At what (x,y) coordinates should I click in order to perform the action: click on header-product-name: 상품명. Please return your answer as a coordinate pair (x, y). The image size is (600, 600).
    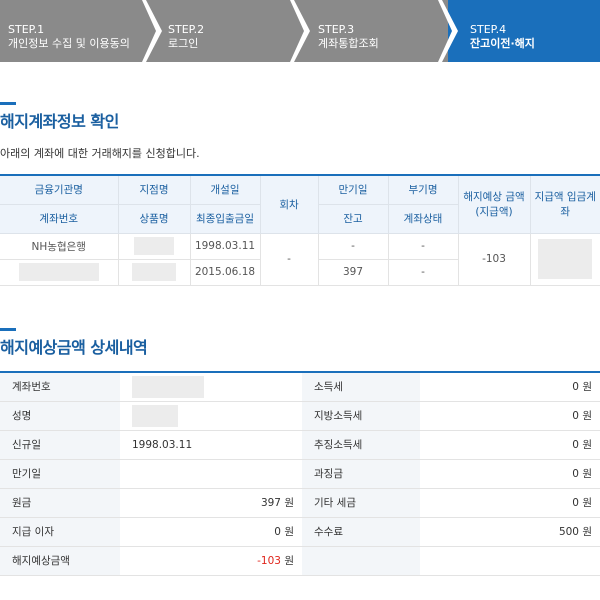
    Looking at the image, I should click on (154, 219).